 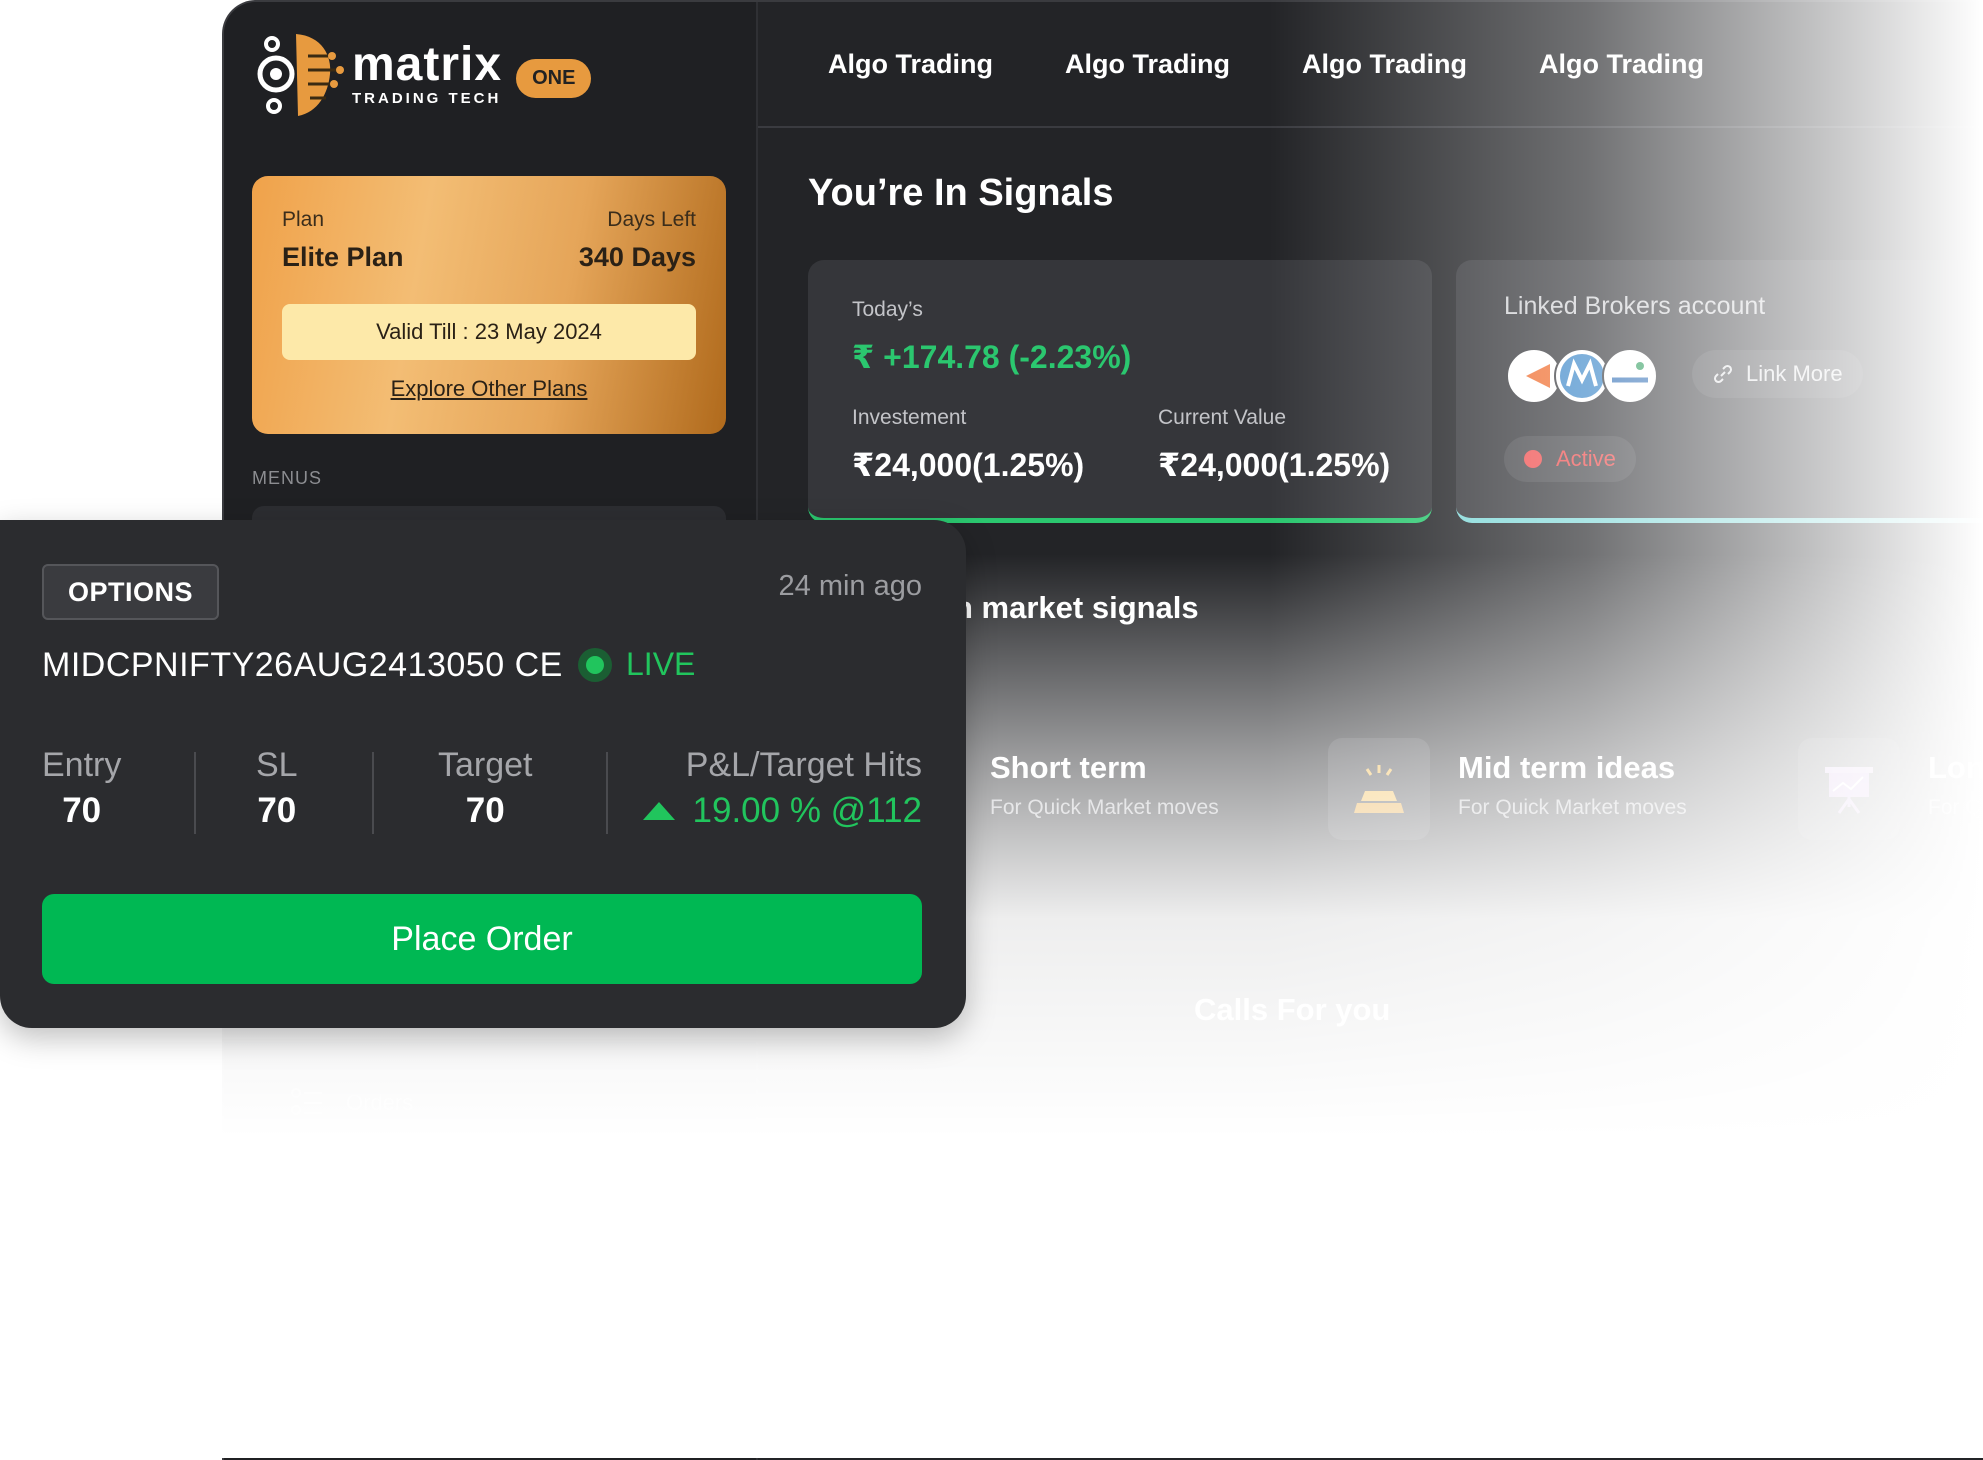 I want to click on time-ago: 24 min ago, so click(x=850, y=586).